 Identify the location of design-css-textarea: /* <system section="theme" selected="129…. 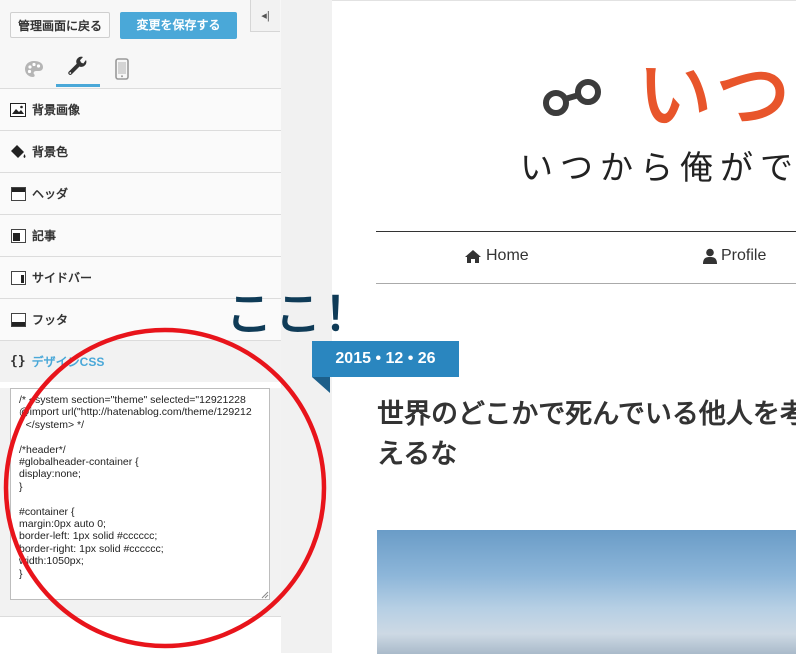
(140, 494).